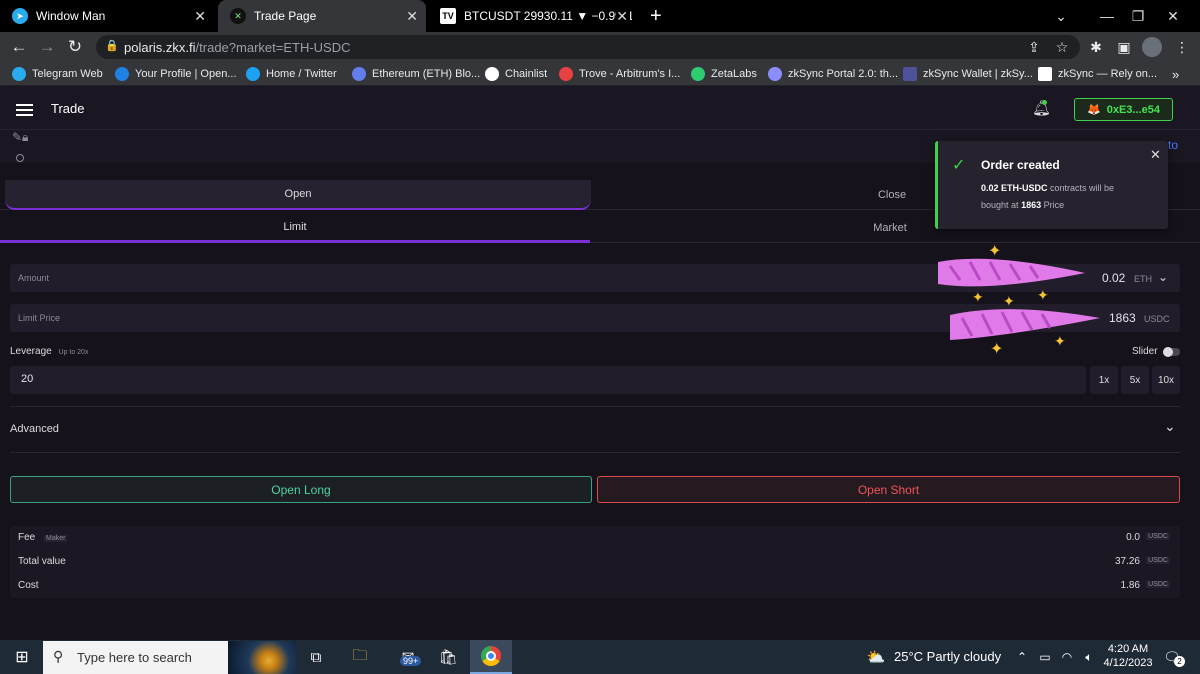 The width and height of the screenshot is (1200, 674). What do you see at coordinates (1124, 47) in the screenshot?
I see `side-panel-icon: ▣` at bounding box center [1124, 47].